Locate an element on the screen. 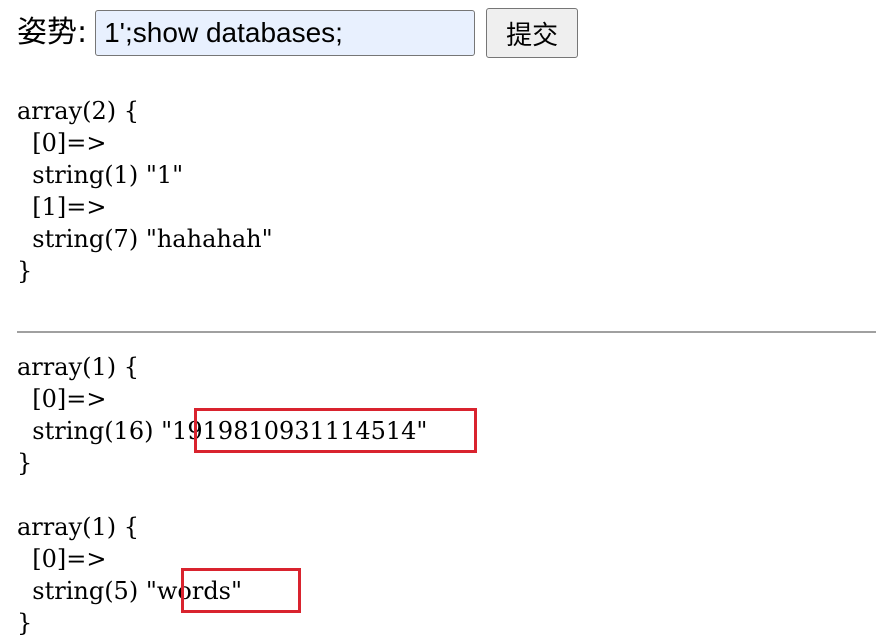  highlight-box-table-name is located at coordinates (335, 430).